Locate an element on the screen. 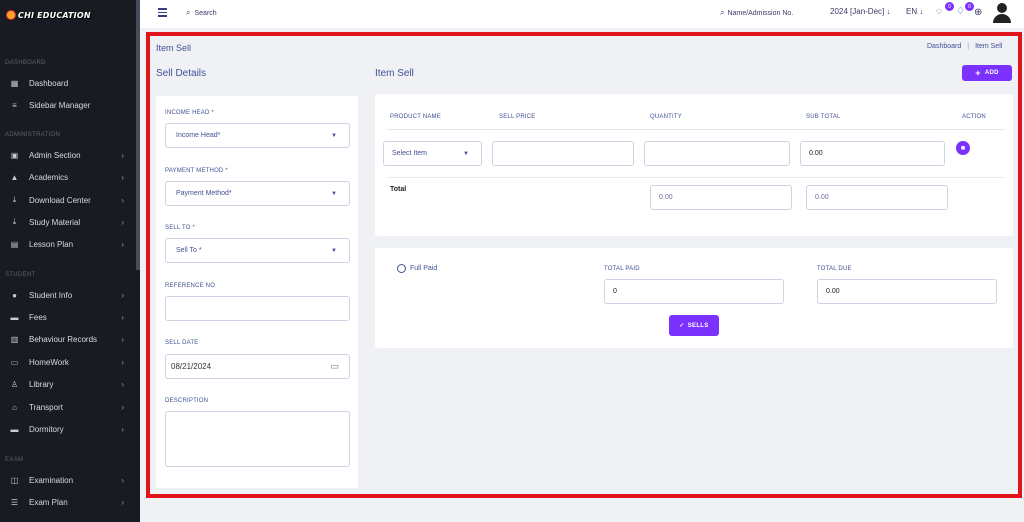 Image resolution: width=1024 pixels, height=522 pixels. sidebar-item-examination: ◫ Examination › is located at coordinates (70, 480).